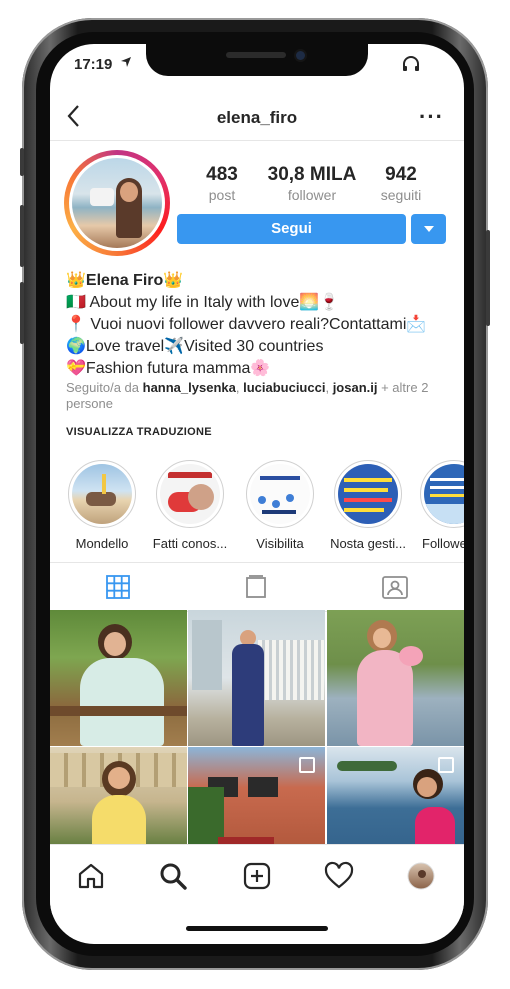  Describe the element at coordinates (203, 302) in the screenshot. I see `bio-line: 🇮🇹 About my life in Italy with love🌅🍷` at that location.